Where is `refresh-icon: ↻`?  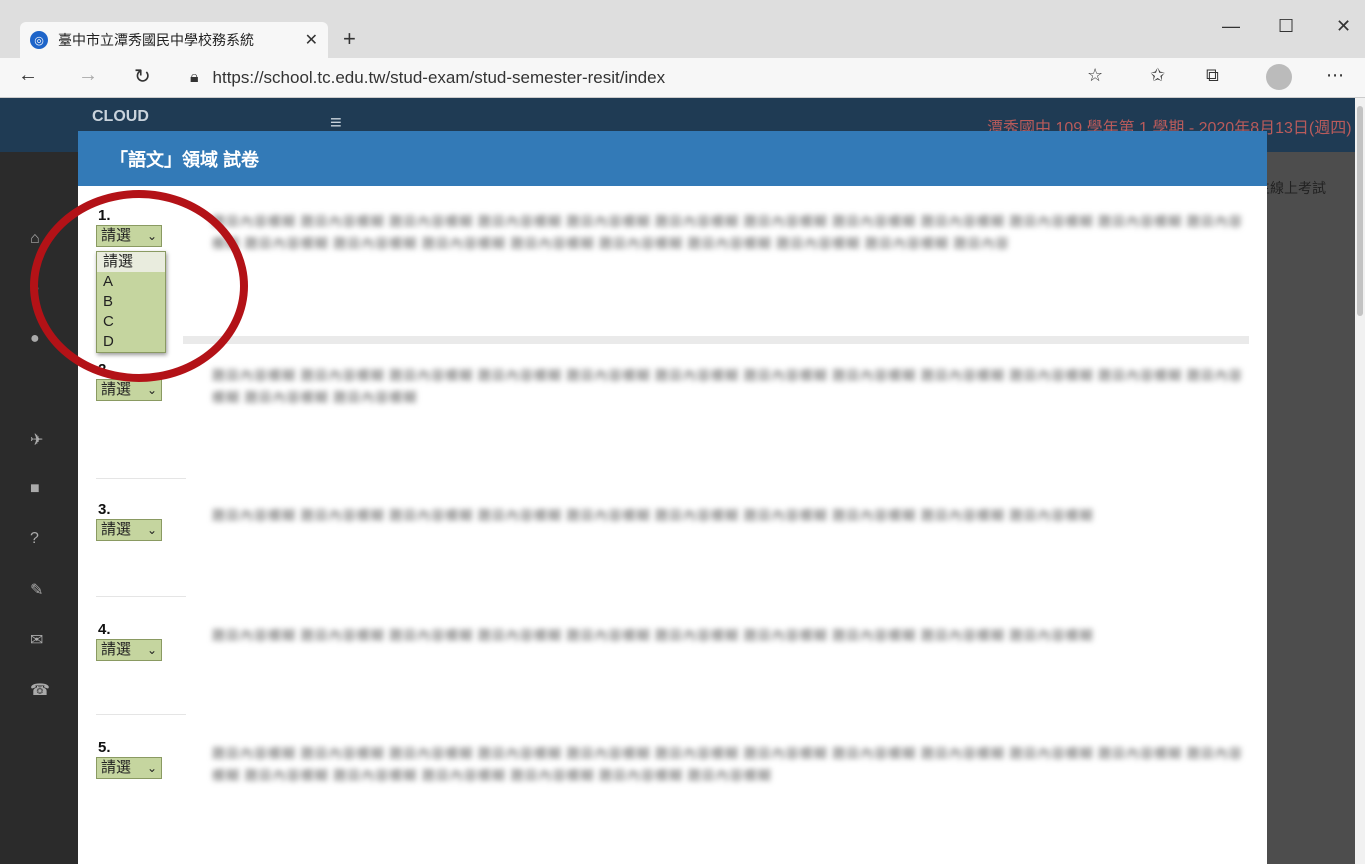
refresh-icon: ↻ is located at coordinates (142, 76).